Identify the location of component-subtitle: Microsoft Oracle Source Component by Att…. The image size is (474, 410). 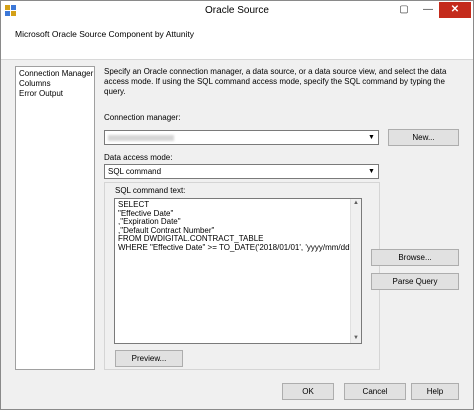
(105, 34).